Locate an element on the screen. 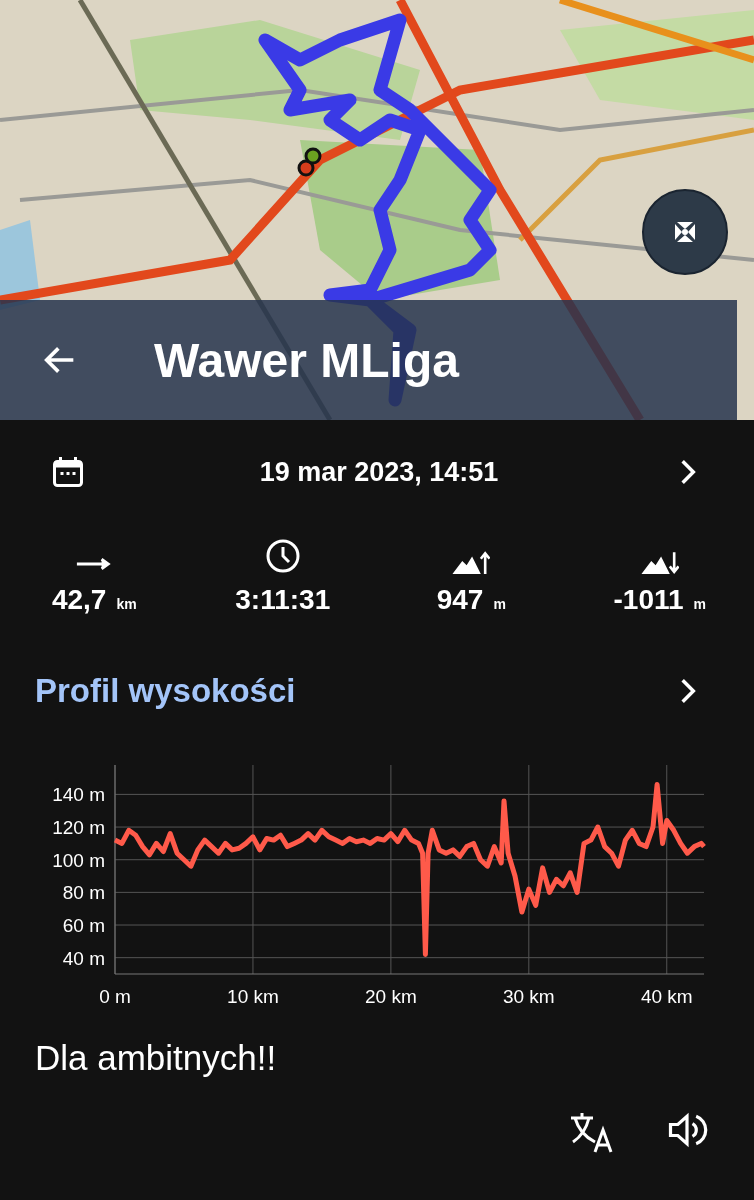  y-axis-label: 60 m is located at coordinates (83, 925).